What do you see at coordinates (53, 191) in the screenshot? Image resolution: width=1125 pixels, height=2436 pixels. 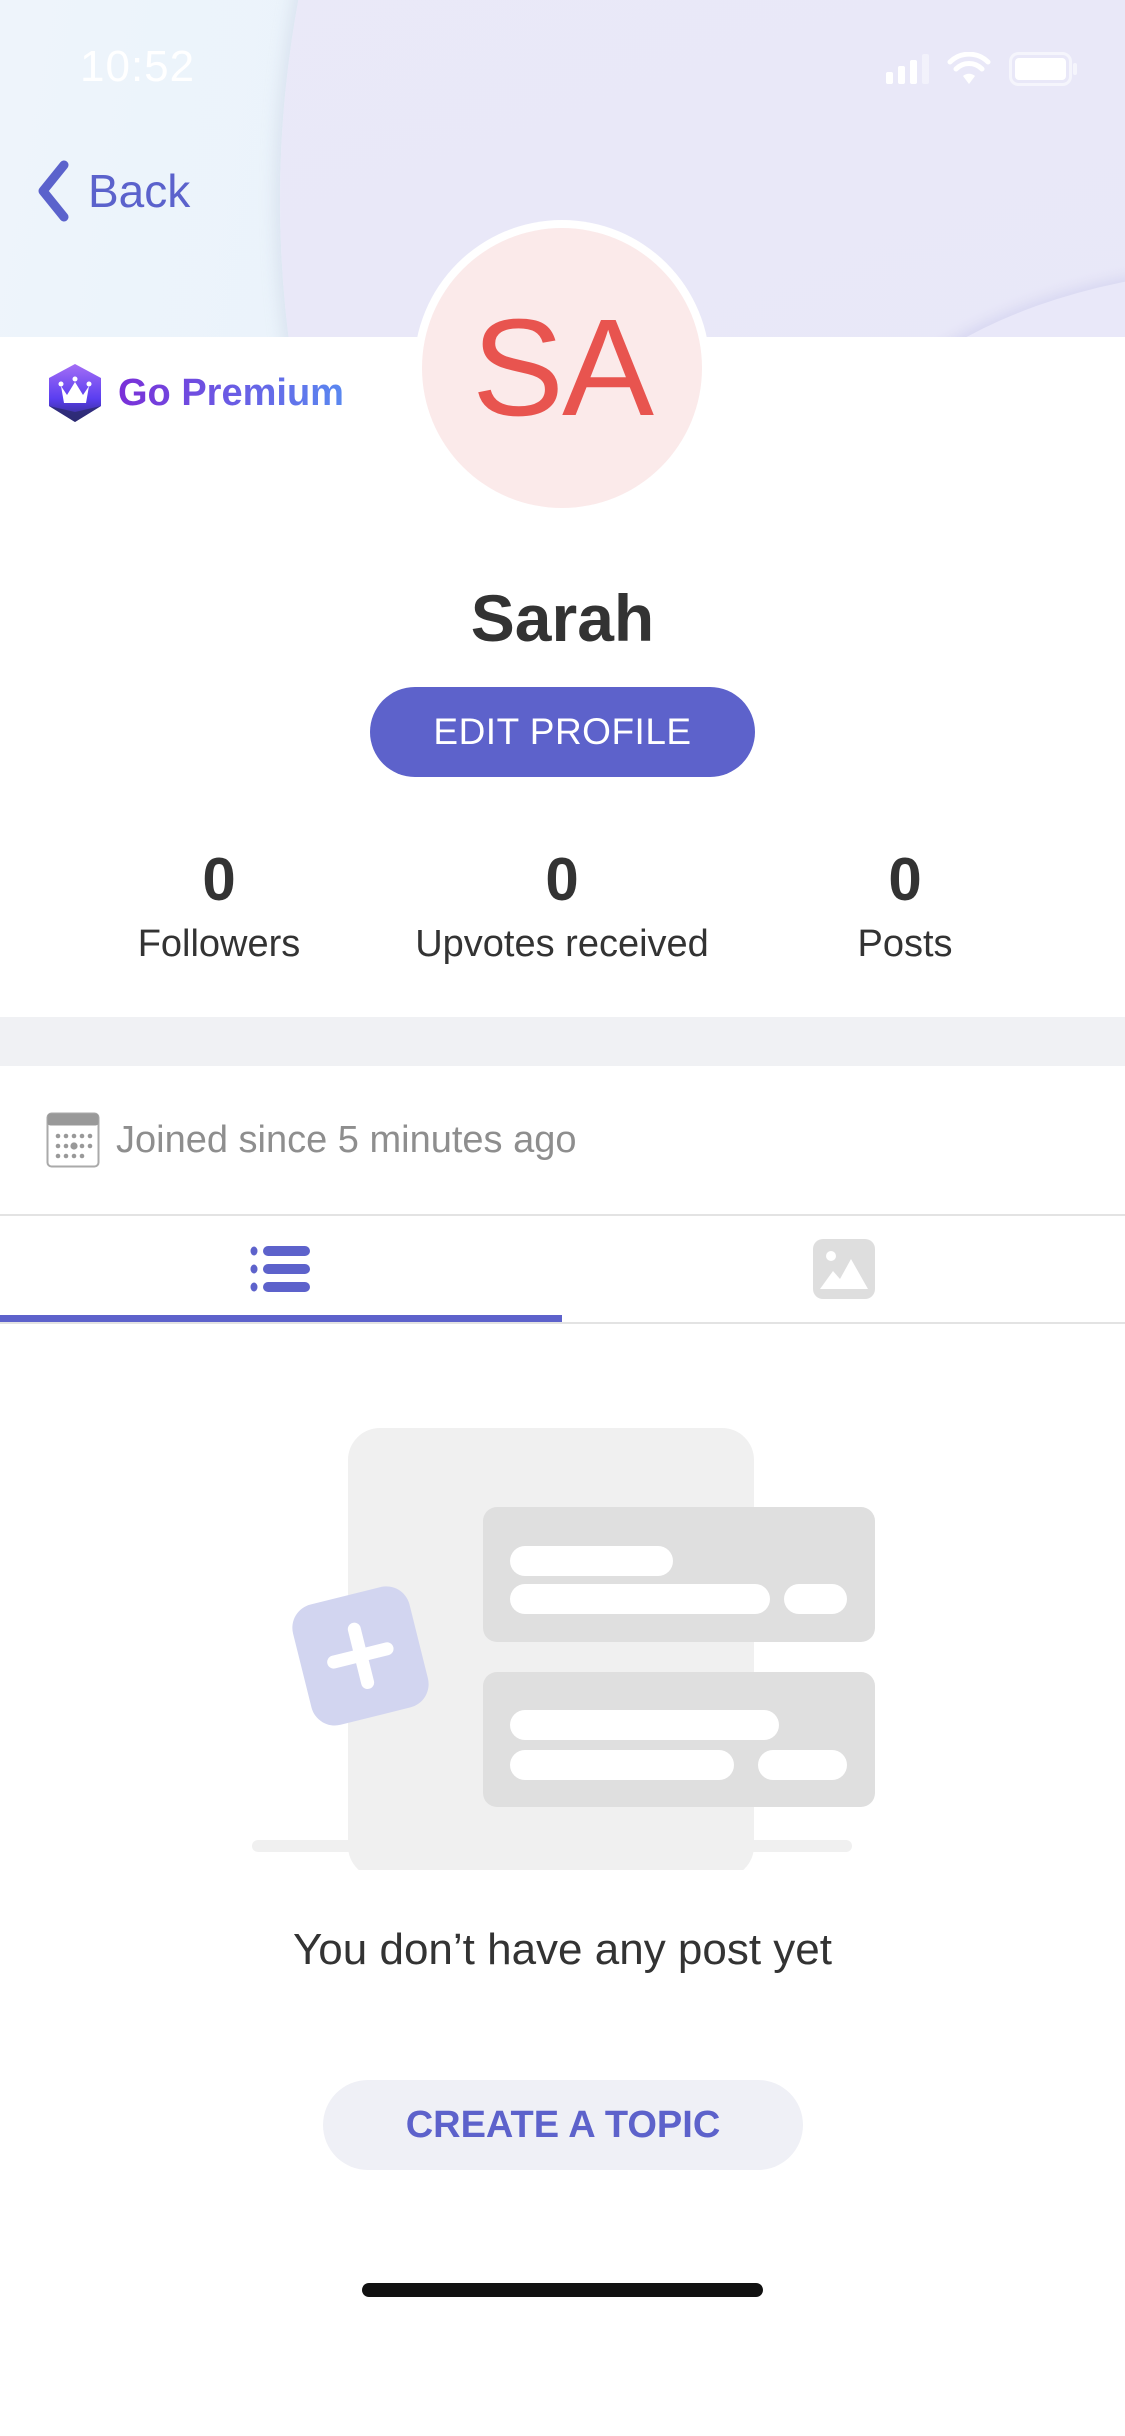 I see `chevron-left-icon` at bounding box center [53, 191].